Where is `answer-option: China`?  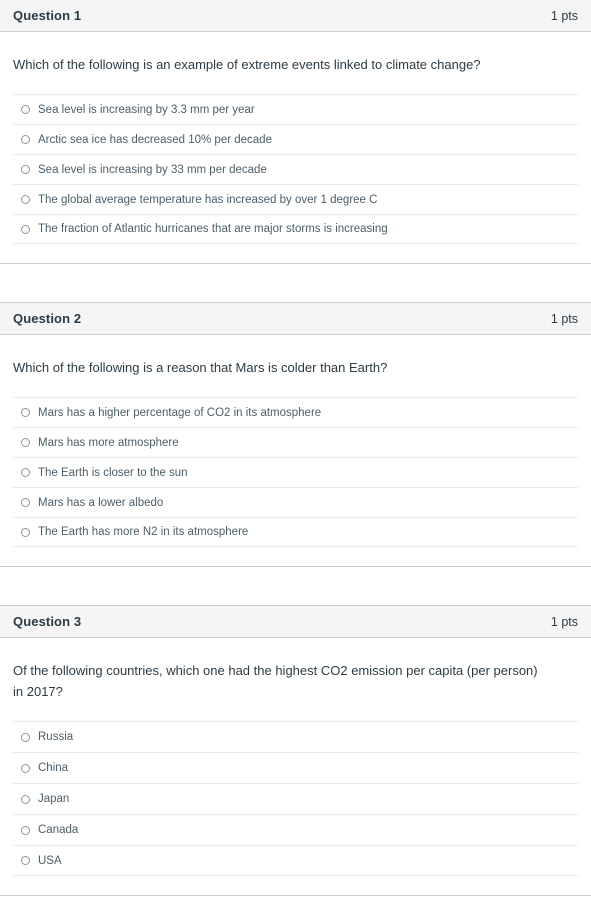
answer-option: China is located at coordinates (295, 767).